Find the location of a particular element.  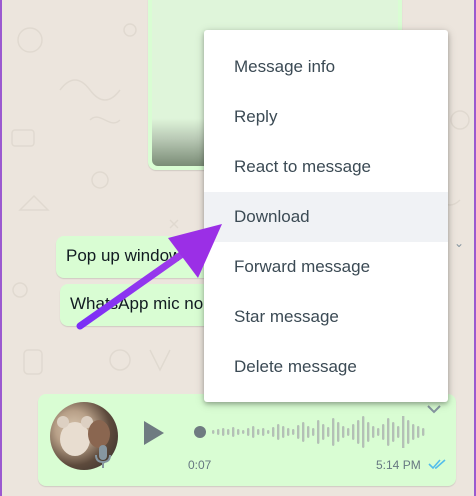

menu-item-delete-message: Delete message is located at coordinates (326, 367).